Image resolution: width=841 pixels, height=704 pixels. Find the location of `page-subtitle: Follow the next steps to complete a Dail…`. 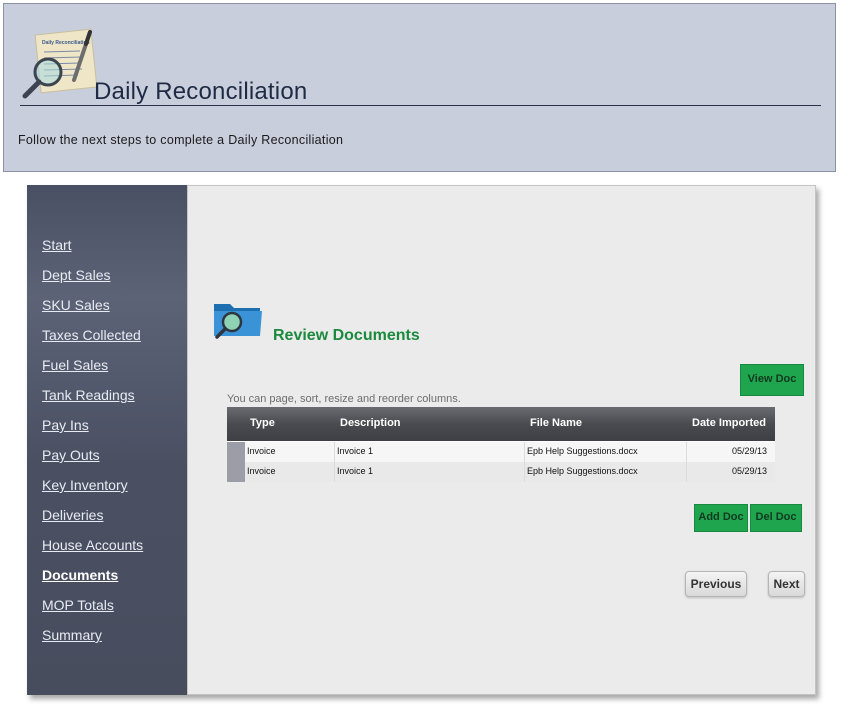

page-subtitle: Follow the next steps to complete a Dail… is located at coordinates (181, 140).